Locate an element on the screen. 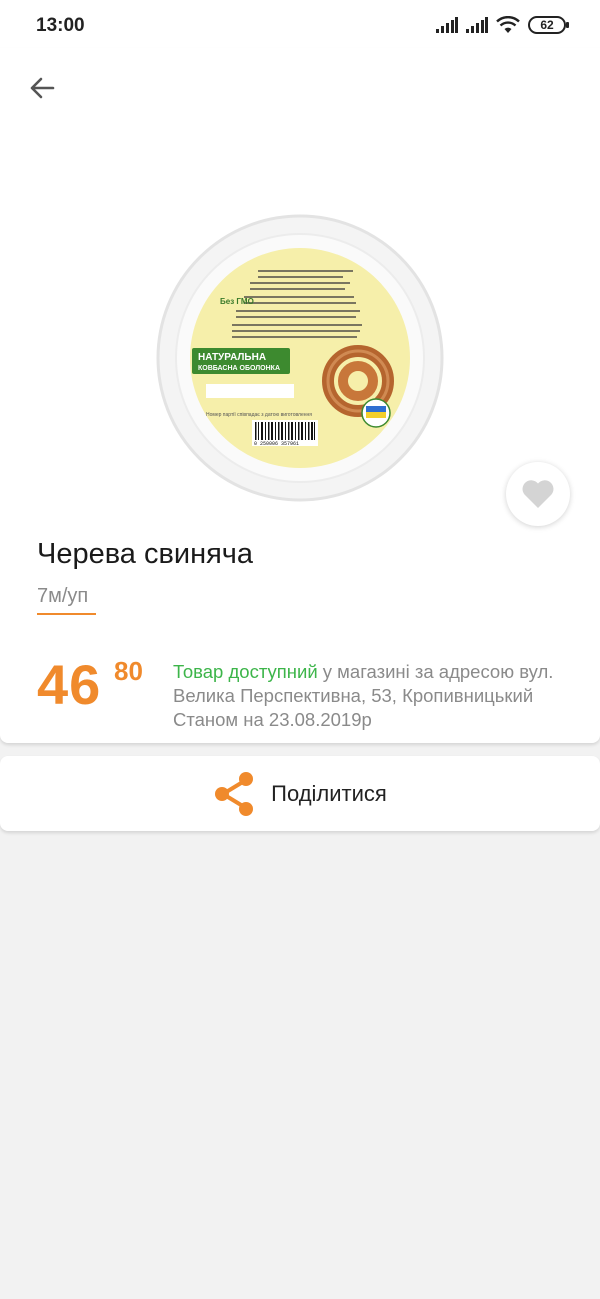 This screenshot has height=1299, width=600. status-bar: 13:00 62 is located at coordinates (300, 24).